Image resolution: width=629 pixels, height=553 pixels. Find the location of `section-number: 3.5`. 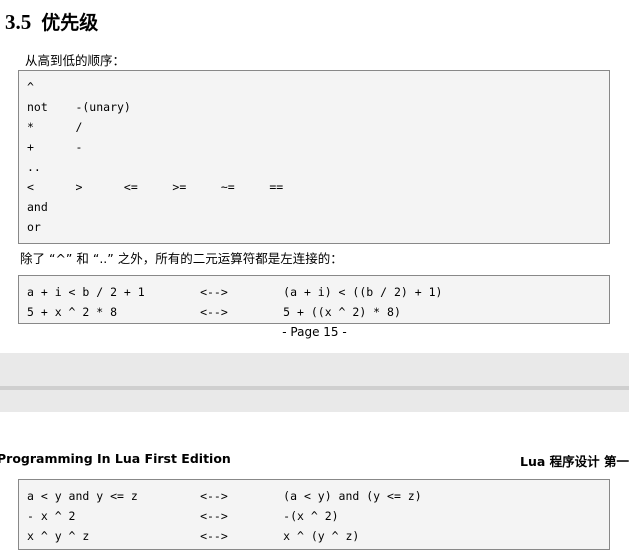

section-number: 3.5 is located at coordinates (18, 22).